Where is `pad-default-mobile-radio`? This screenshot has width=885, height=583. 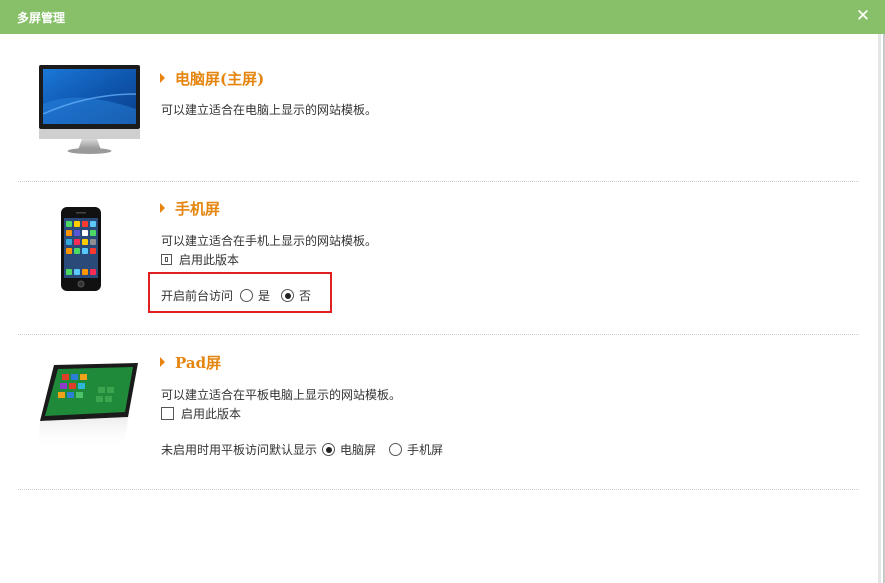 pad-default-mobile-radio is located at coordinates (396, 449).